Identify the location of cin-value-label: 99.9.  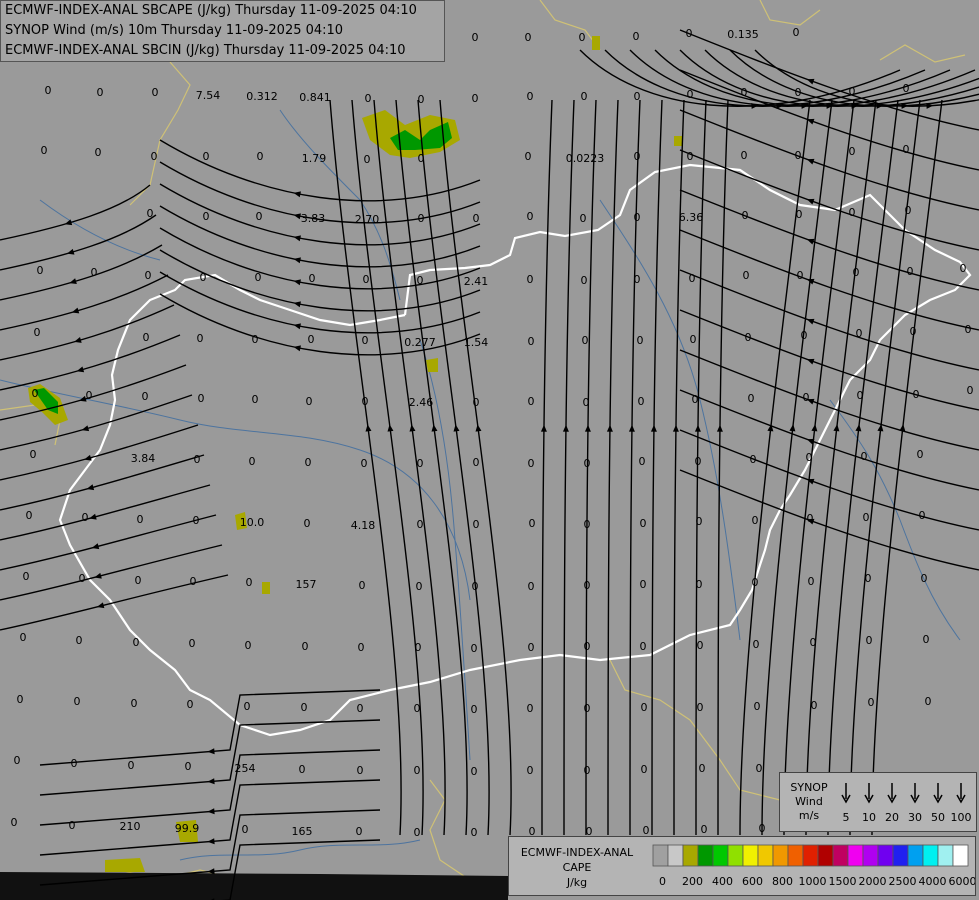
(187, 828).